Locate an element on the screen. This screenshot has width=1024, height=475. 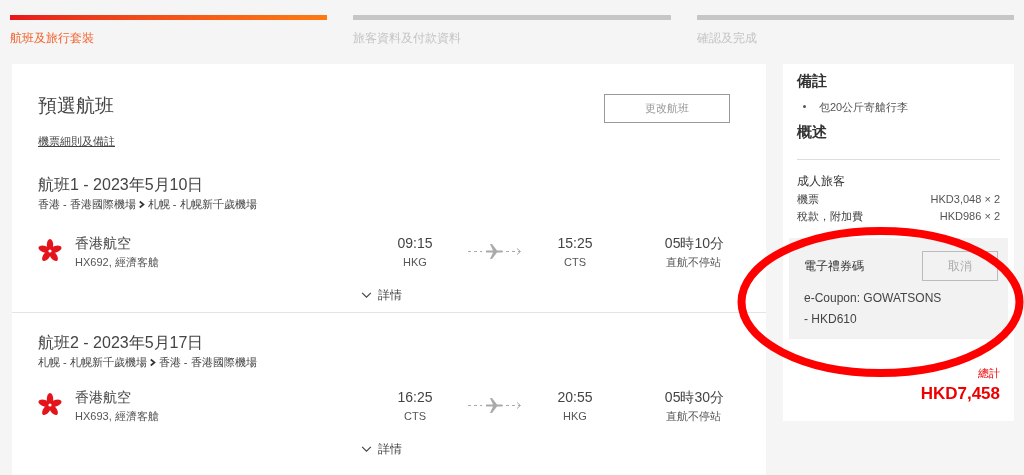
notes-title: 備註 is located at coordinates (812, 81).